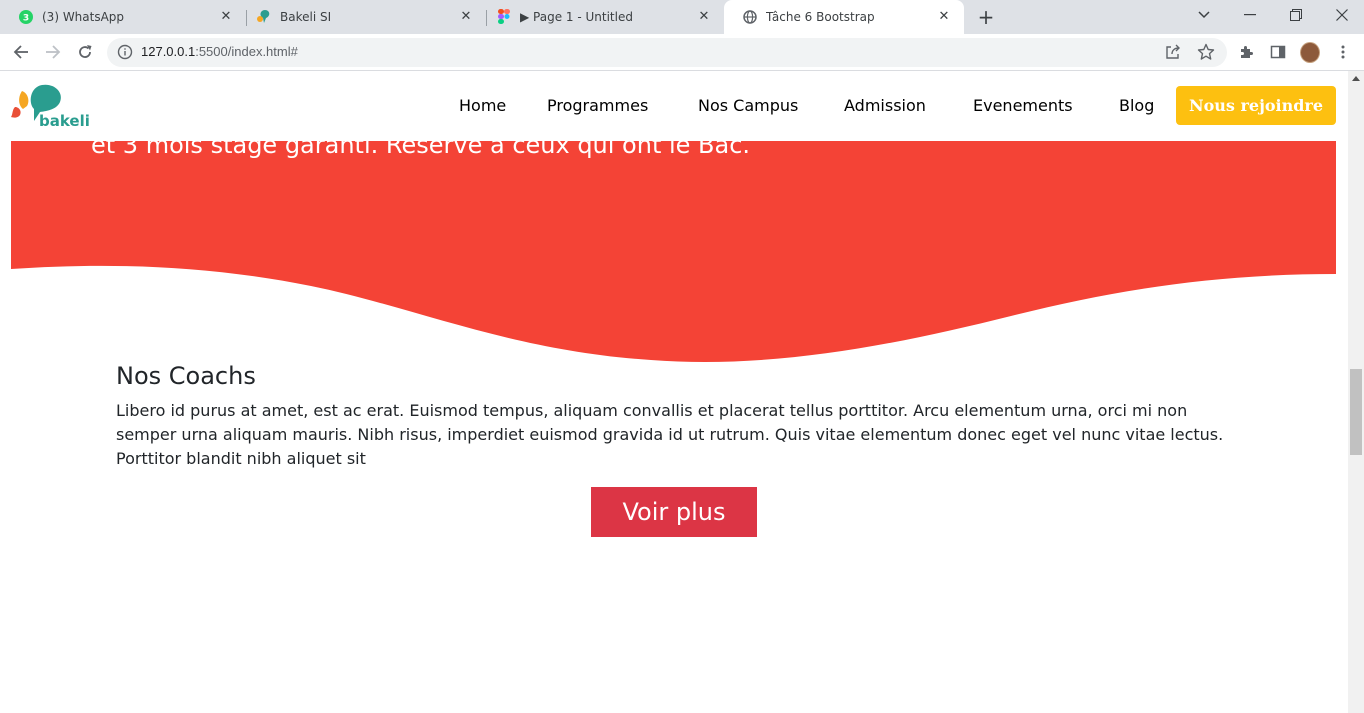 The height and width of the screenshot is (713, 1364). What do you see at coordinates (1256, 105) in the screenshot?
I see `join-button: Nous rejoindre` at bounding box center [1256, 105].